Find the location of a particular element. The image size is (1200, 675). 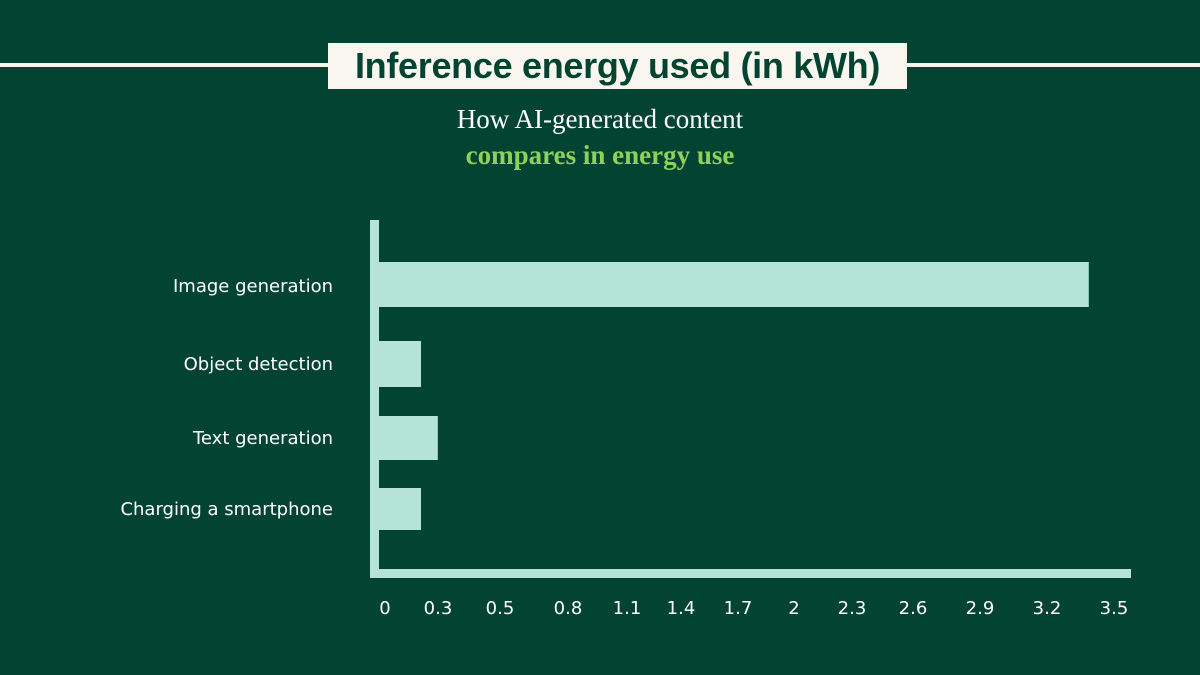

bar-charging-a-smartphone is located at coordinates (400, 509).